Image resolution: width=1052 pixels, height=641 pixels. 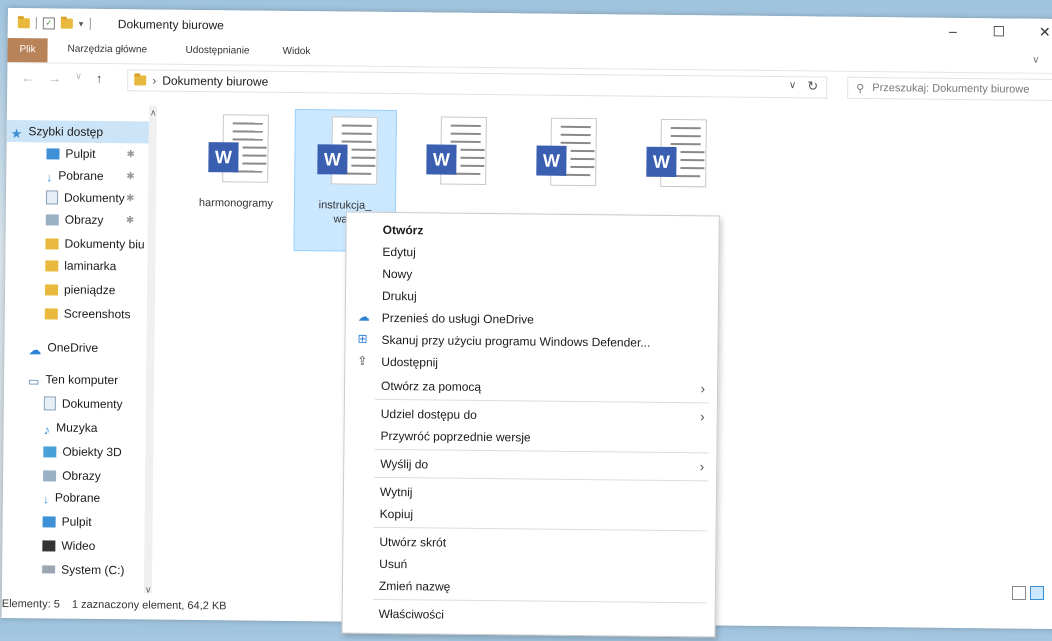 I want to click on close-button: ✕, so click(x=1044, y=32).